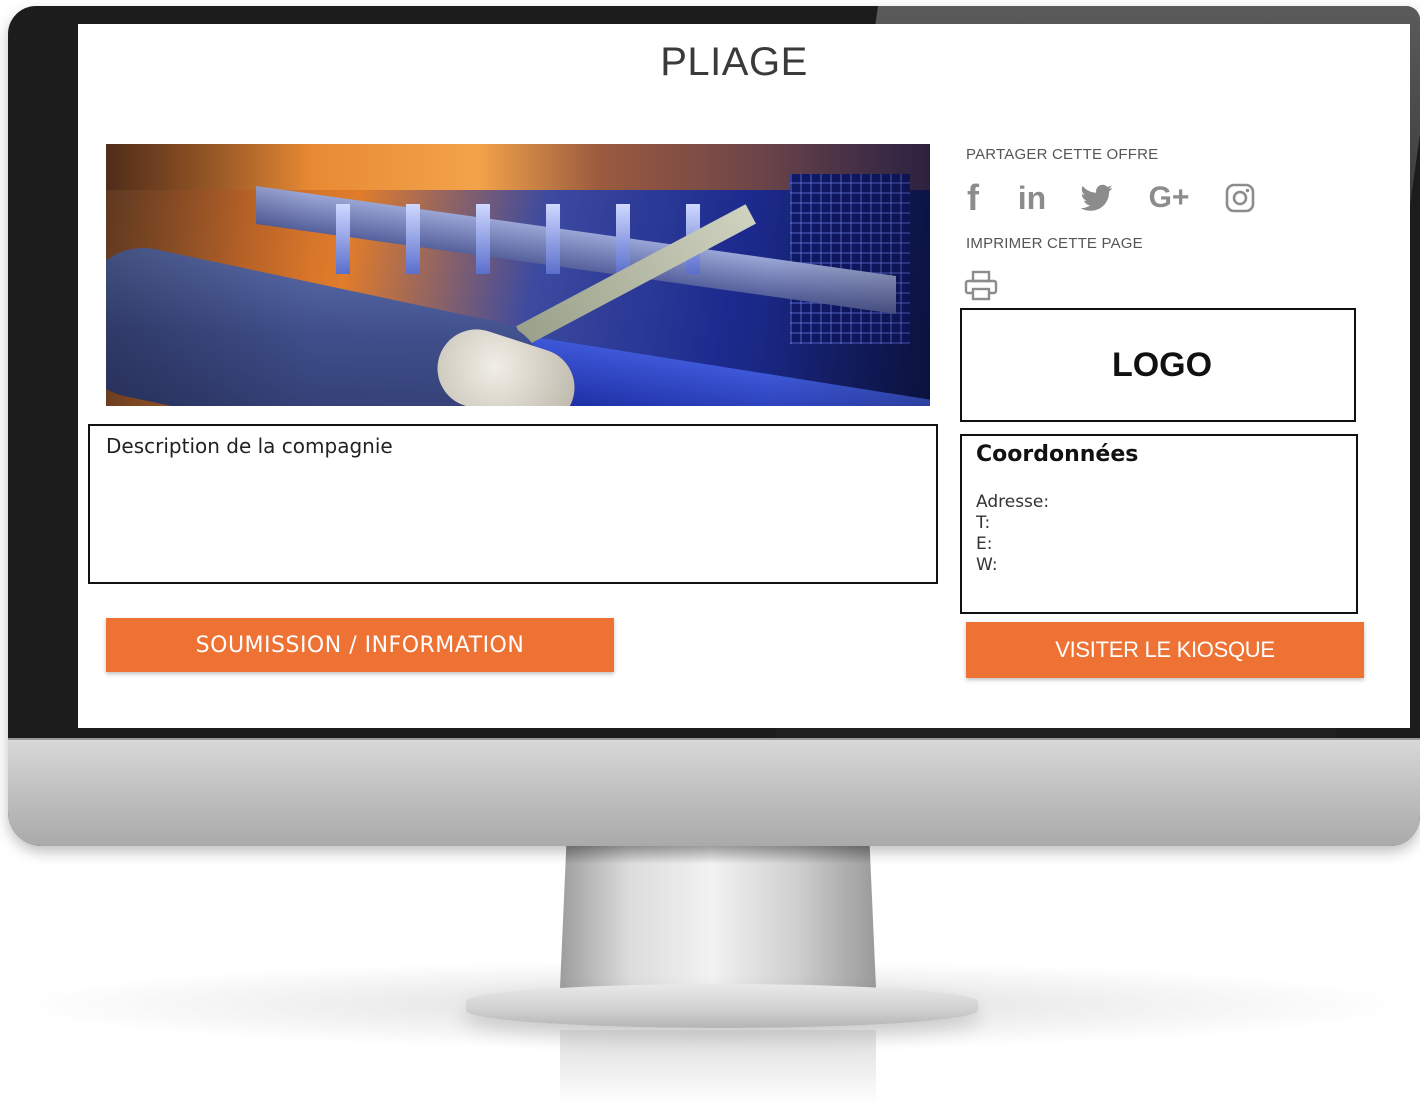  Describe the element at coordinates (1162, 364) in the screenshot. I see `logo-text: LOGO` at that location.